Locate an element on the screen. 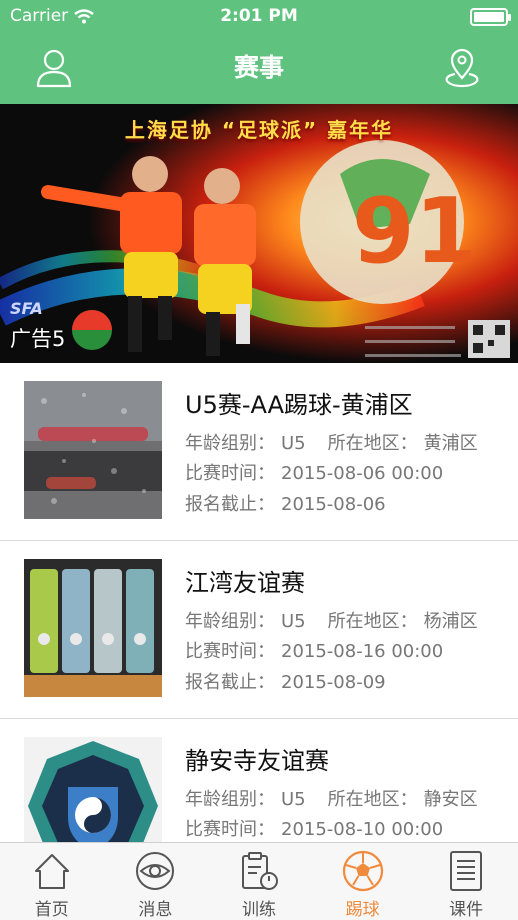 The width and height of the screenshot is (518, 920). event-title: 静安寺友谊赛 is located at coordinates (257, 761).